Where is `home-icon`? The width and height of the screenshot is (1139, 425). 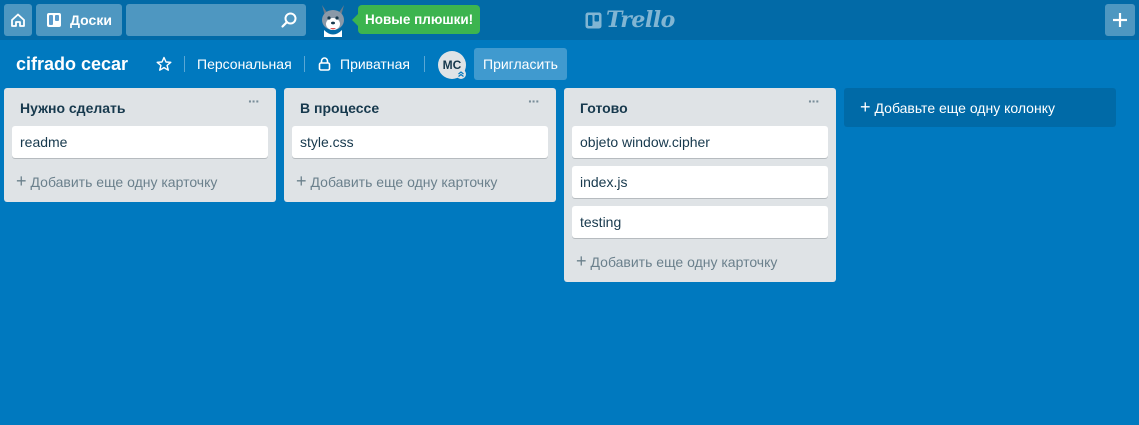
home-icon is located at coordinates (18, 20).